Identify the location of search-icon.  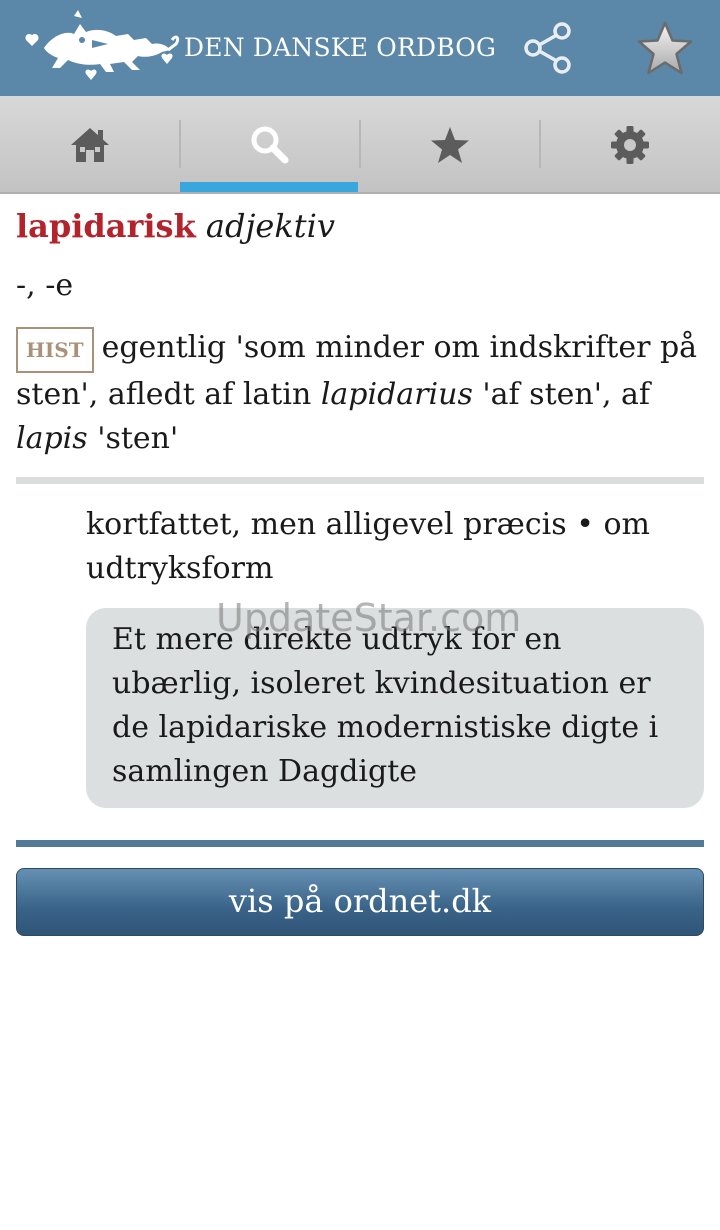
(270, 145).